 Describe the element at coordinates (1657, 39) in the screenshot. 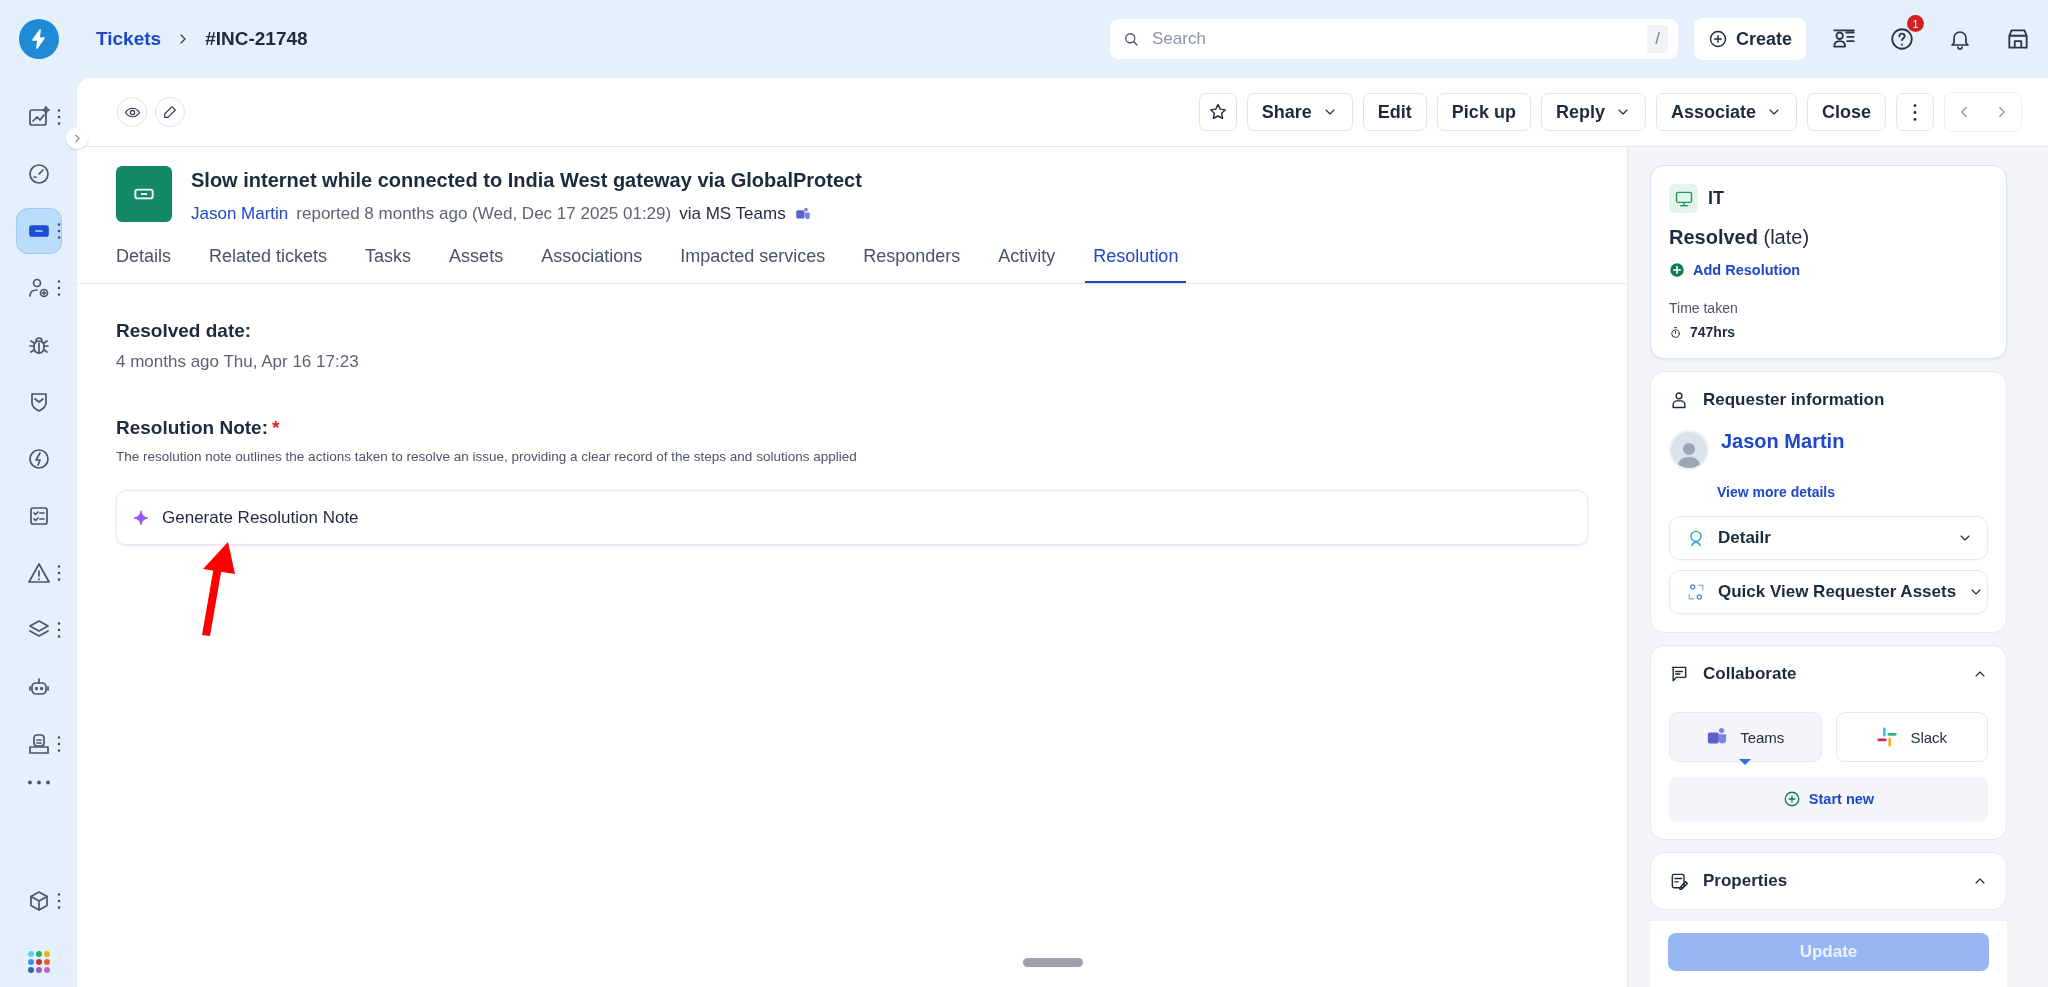

I see `shortcut-key: /` at that location.